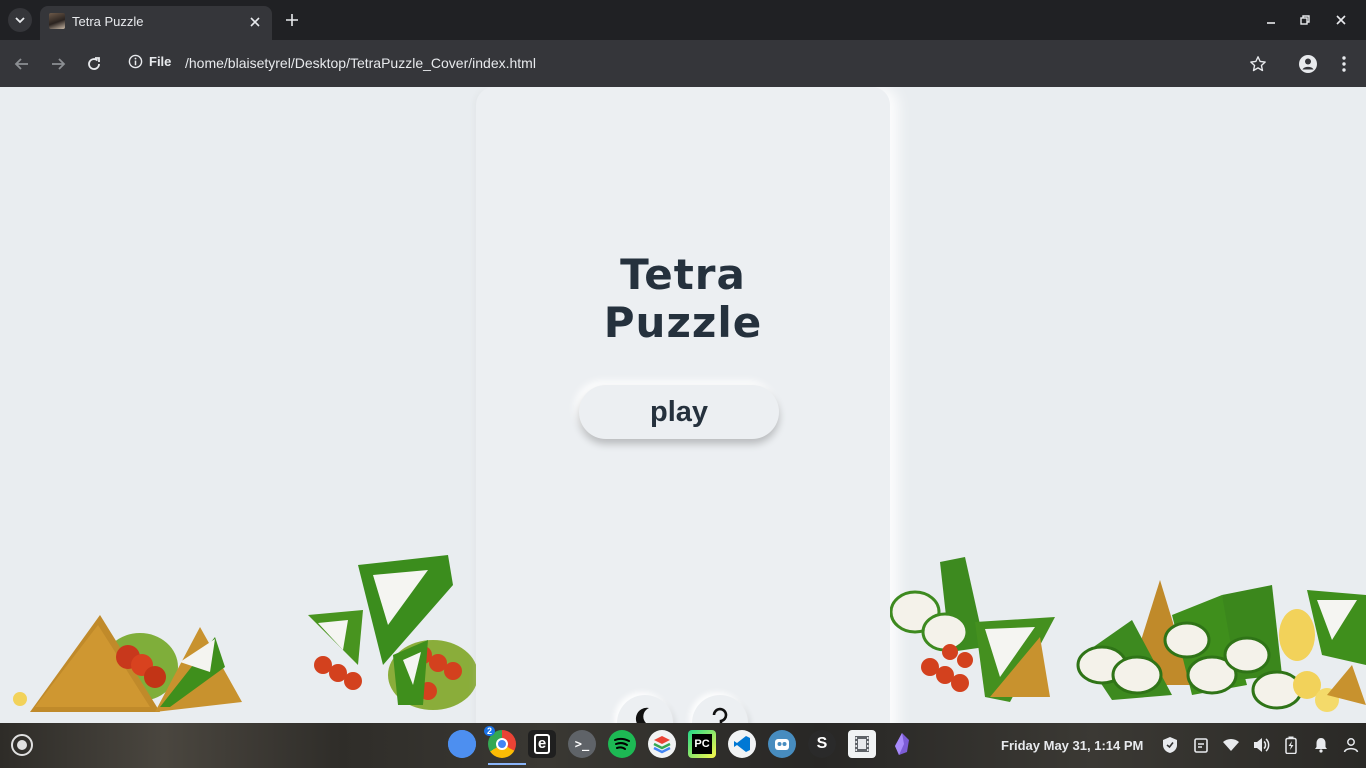 This screenshot has height=768, width=1366. I want to click on star-icon, so click(1258, 64).